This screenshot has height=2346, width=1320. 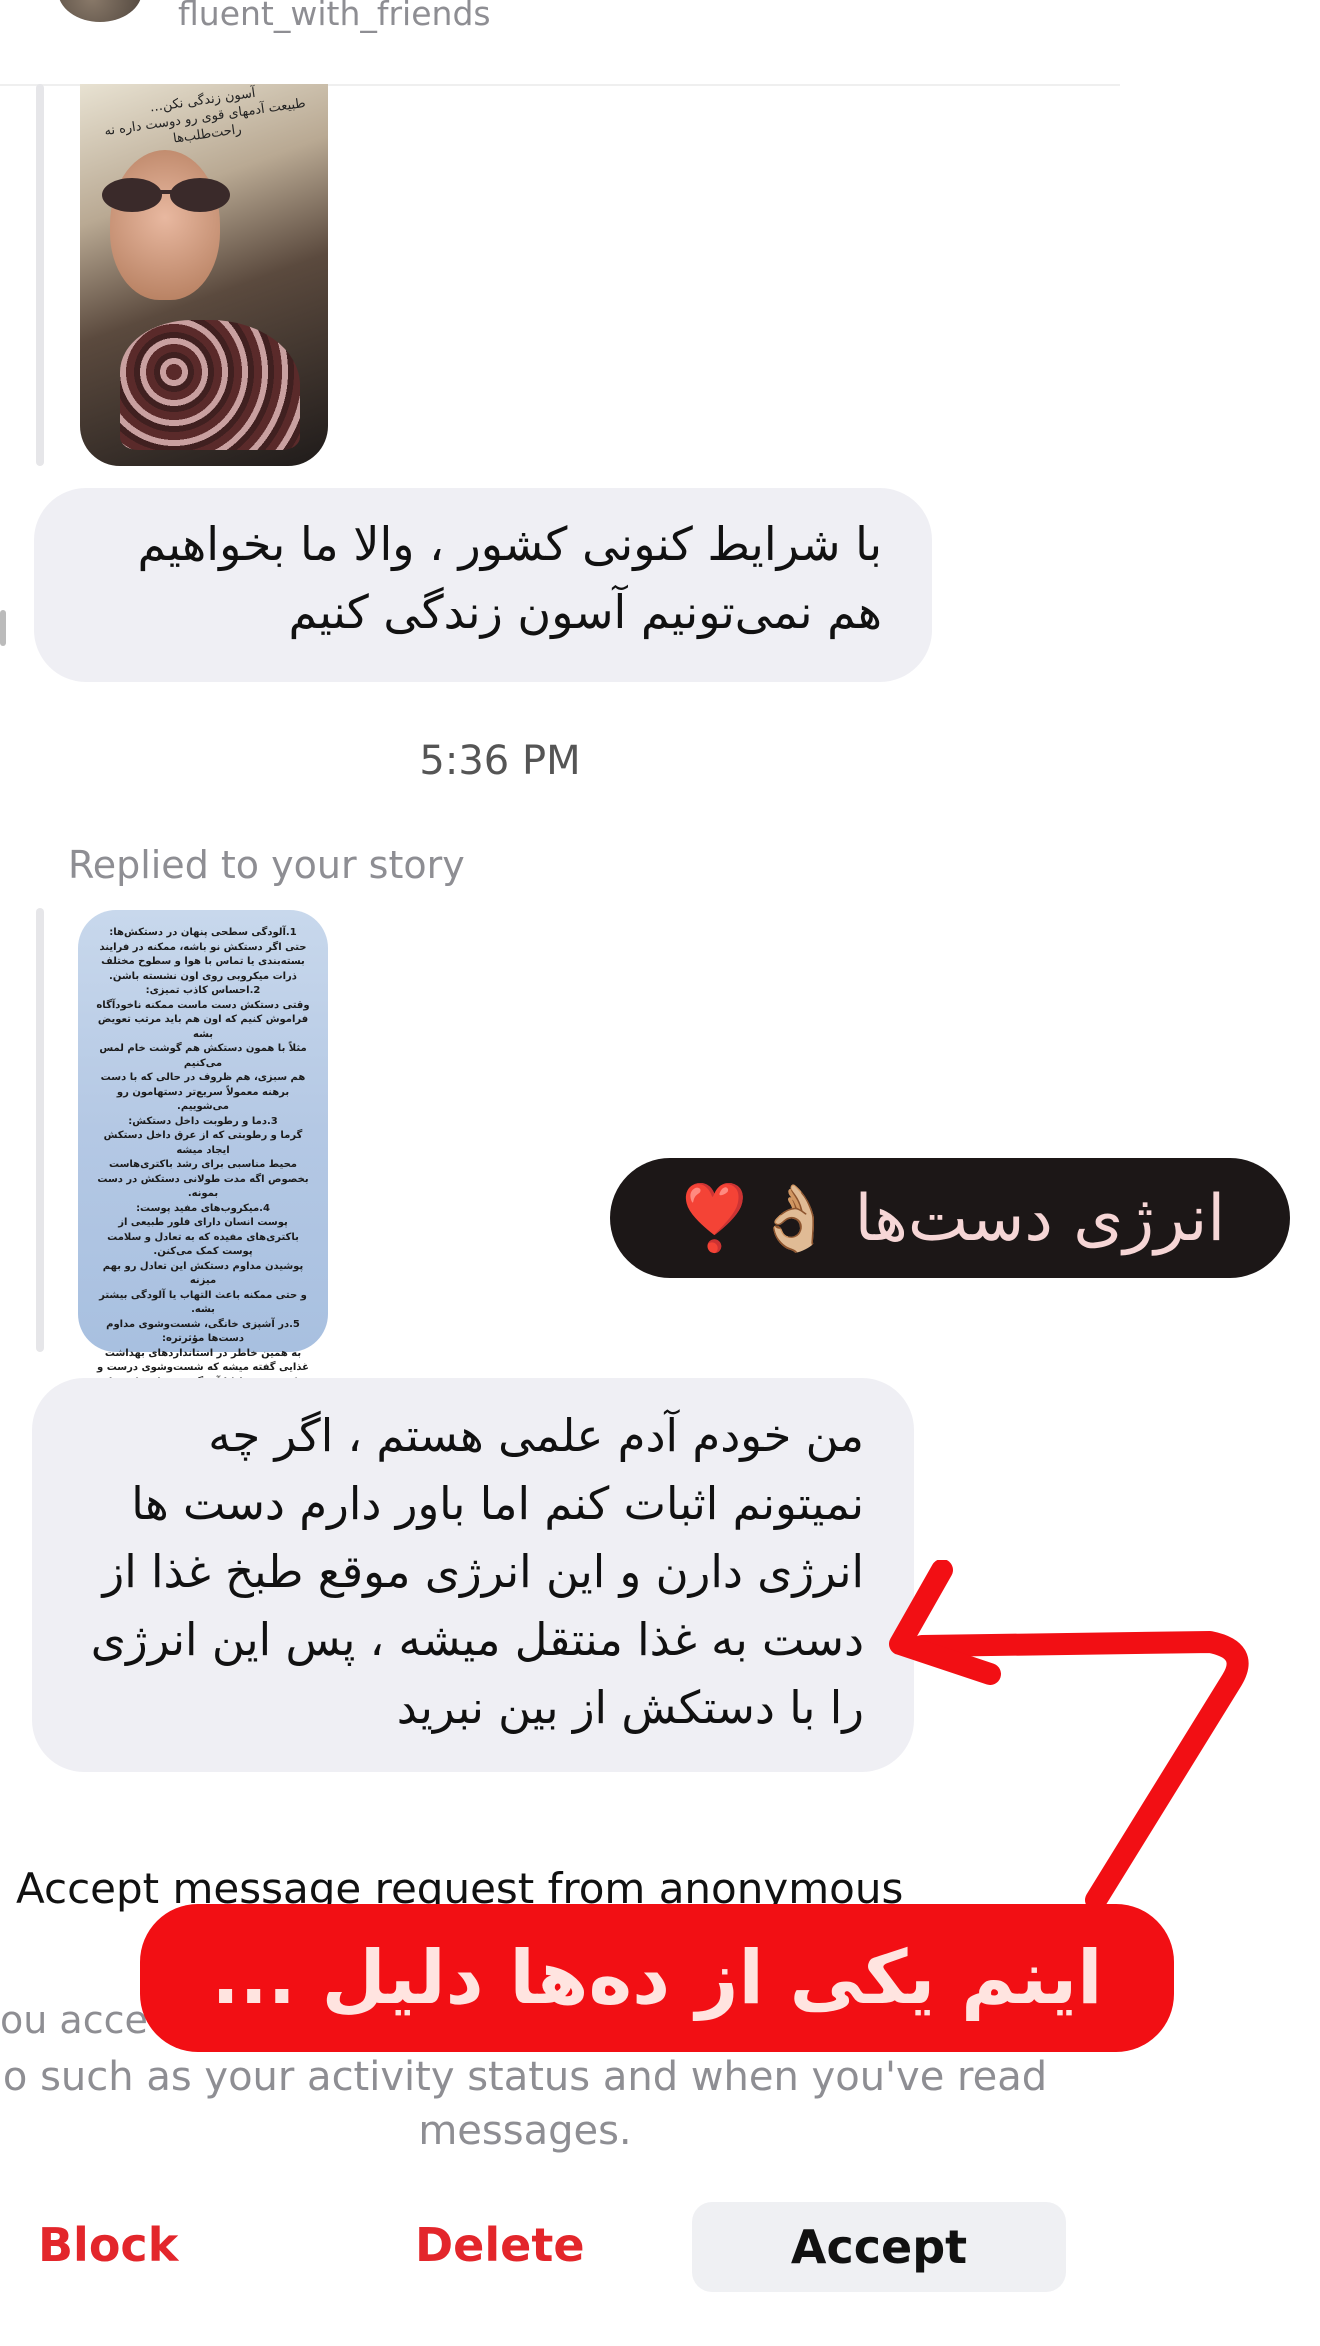 I want to click on accept-button: Accept, so click(x=879, y=2247).